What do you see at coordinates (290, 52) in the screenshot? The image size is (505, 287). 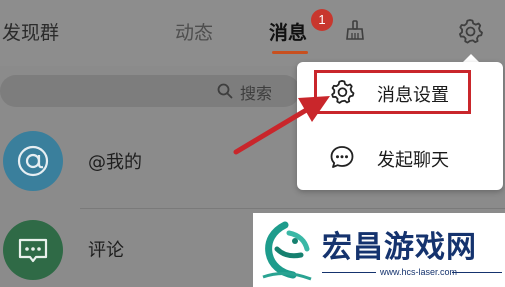 I see `active-tab-indicator` at bounding box center [290, 52].